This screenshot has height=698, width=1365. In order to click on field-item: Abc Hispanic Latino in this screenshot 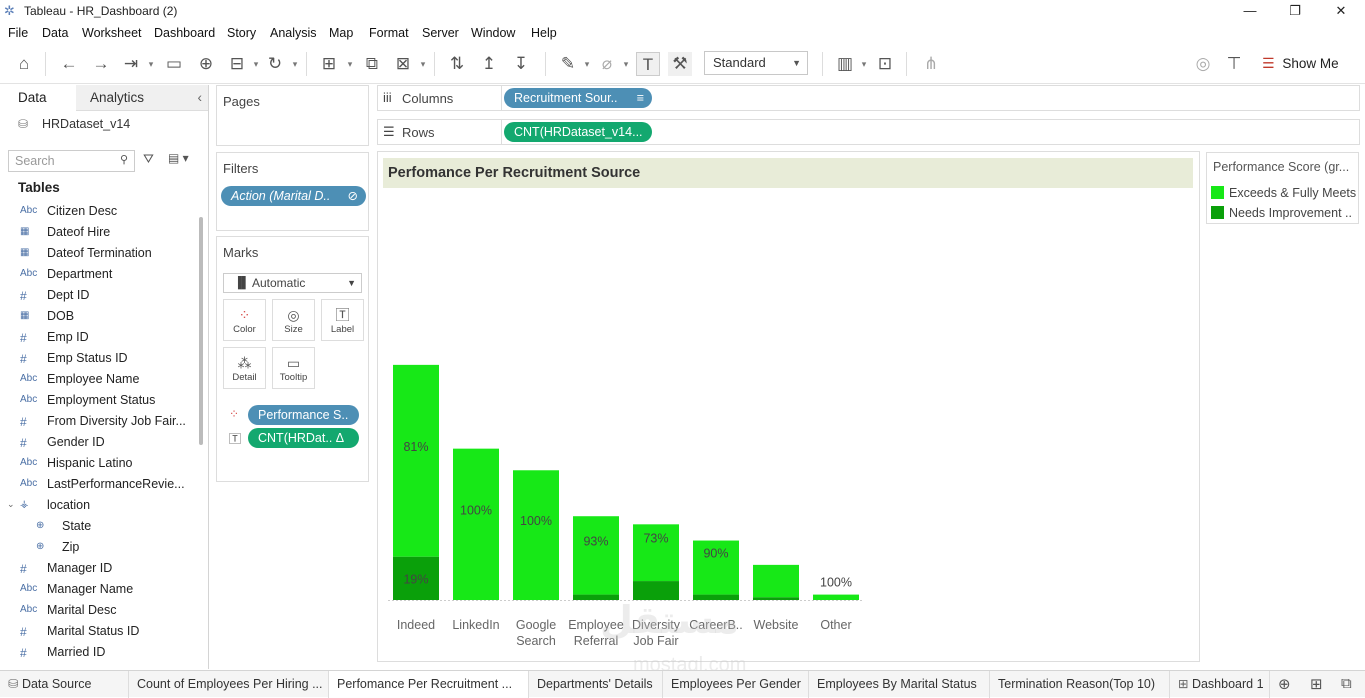, I will do `click(97, 464)`.